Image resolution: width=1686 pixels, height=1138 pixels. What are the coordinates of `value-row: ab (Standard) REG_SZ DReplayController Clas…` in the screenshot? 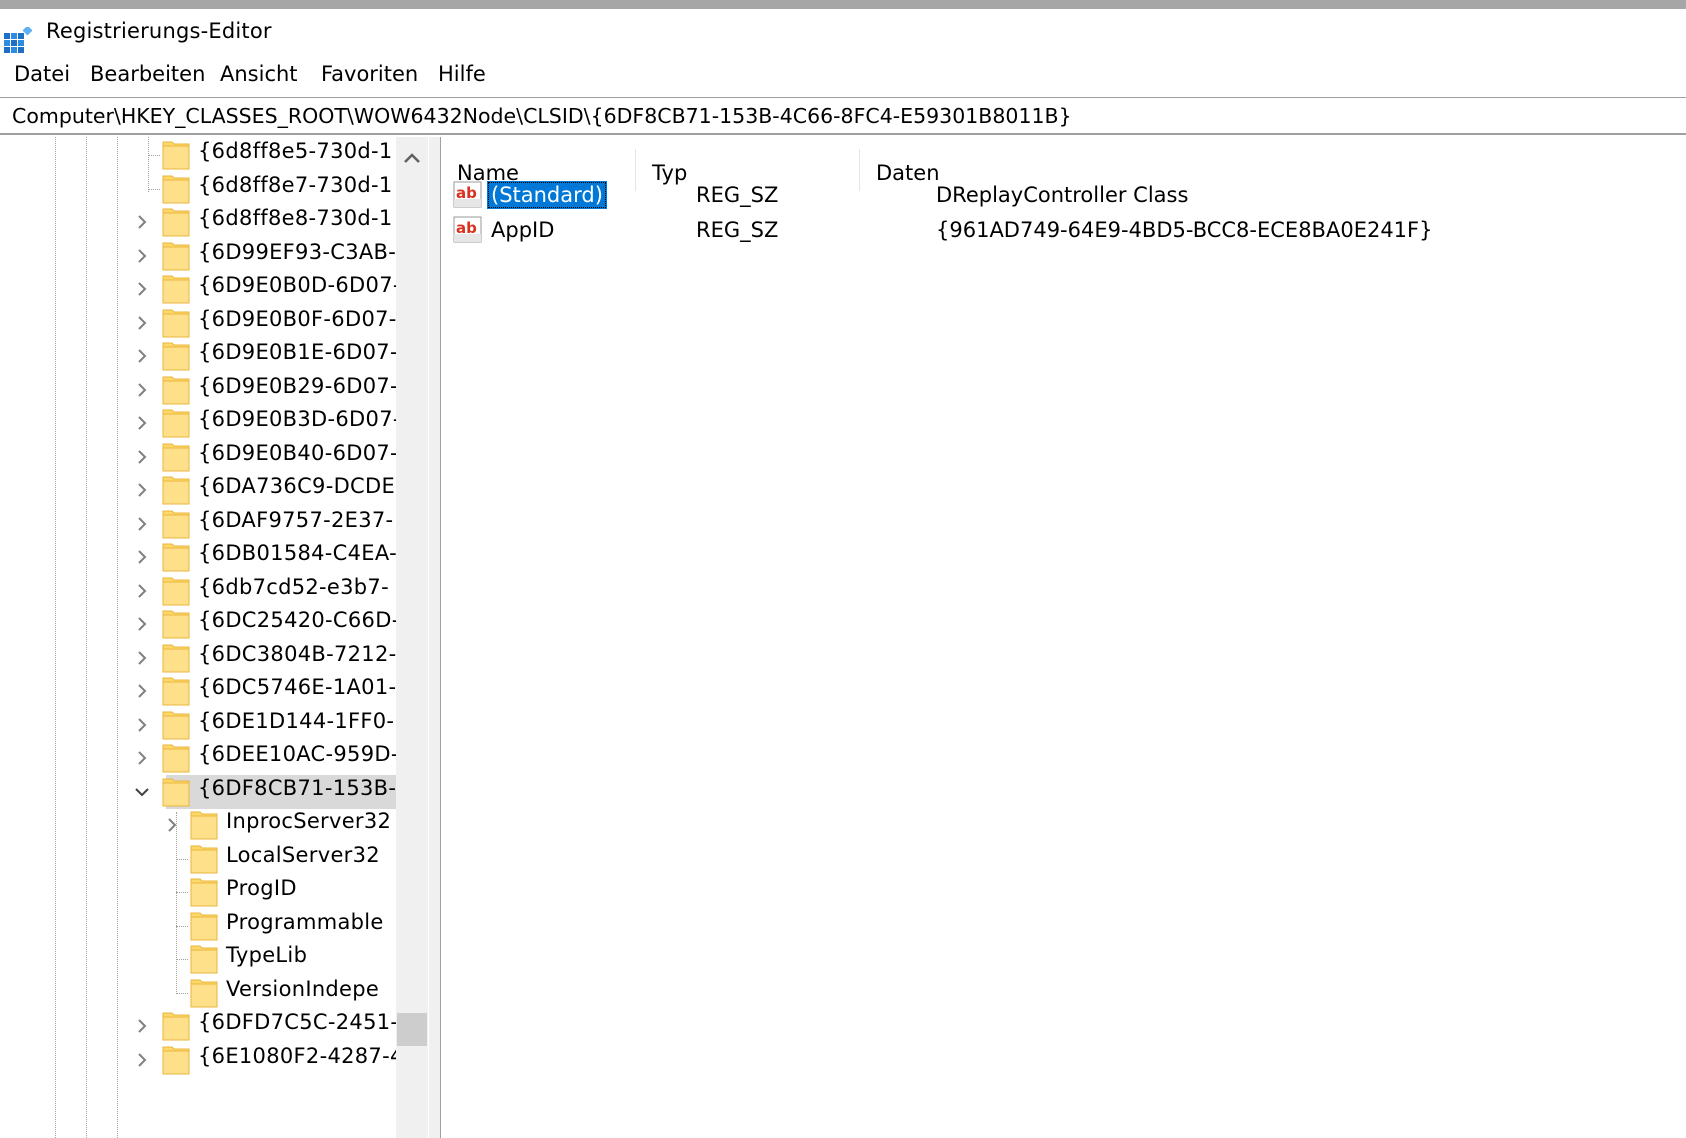 It's located at (1063, 195).